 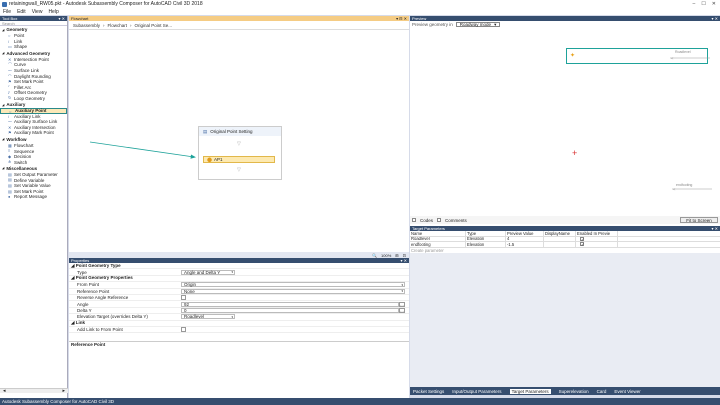 What do you see at coordinates (53, 12) in the screenshot?
I see `menu-help: Help` at bounding box center [53, 12].